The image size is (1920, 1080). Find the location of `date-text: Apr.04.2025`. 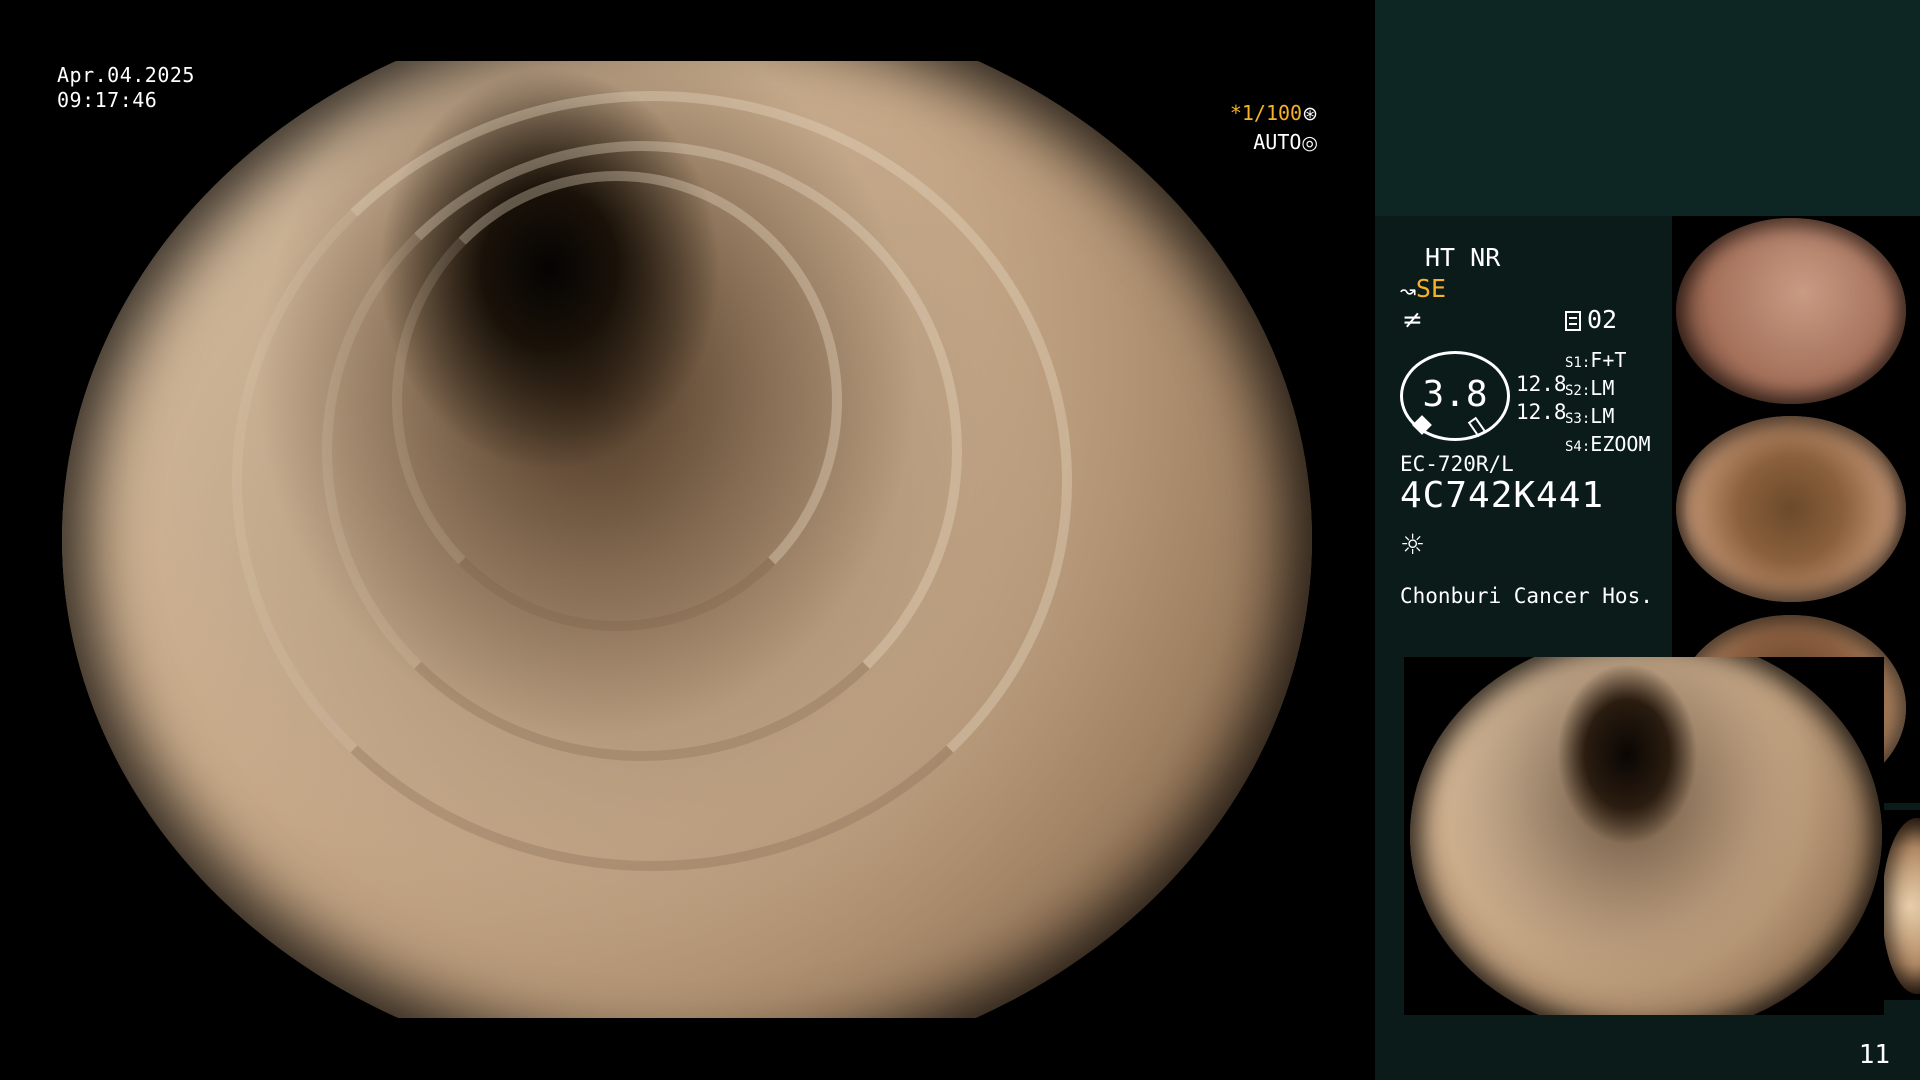

date-text: Apr.04.2025 is located at coordinates (126, 75).